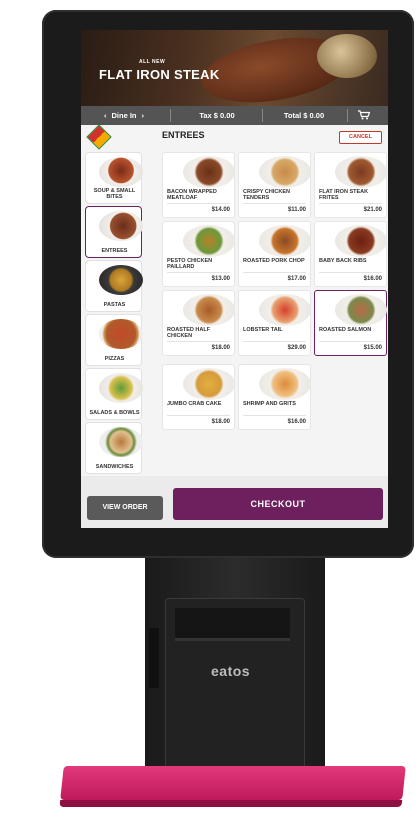 Image resolution: width=417 pixels, height=831 pixels. I want to click on category-label: SALADS & BOWLS, so click(114, 413).